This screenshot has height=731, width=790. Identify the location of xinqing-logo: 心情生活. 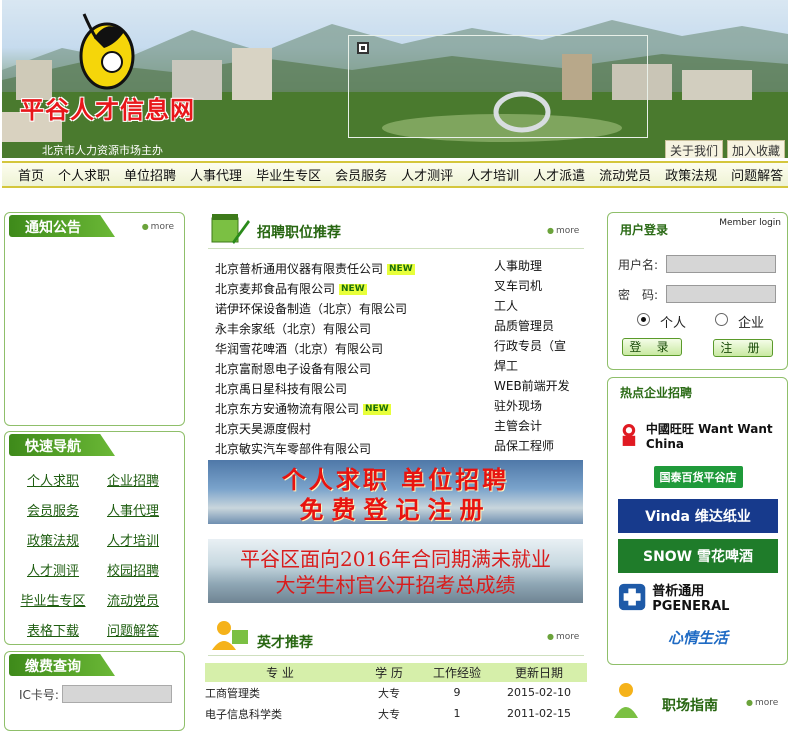
(698, 637).